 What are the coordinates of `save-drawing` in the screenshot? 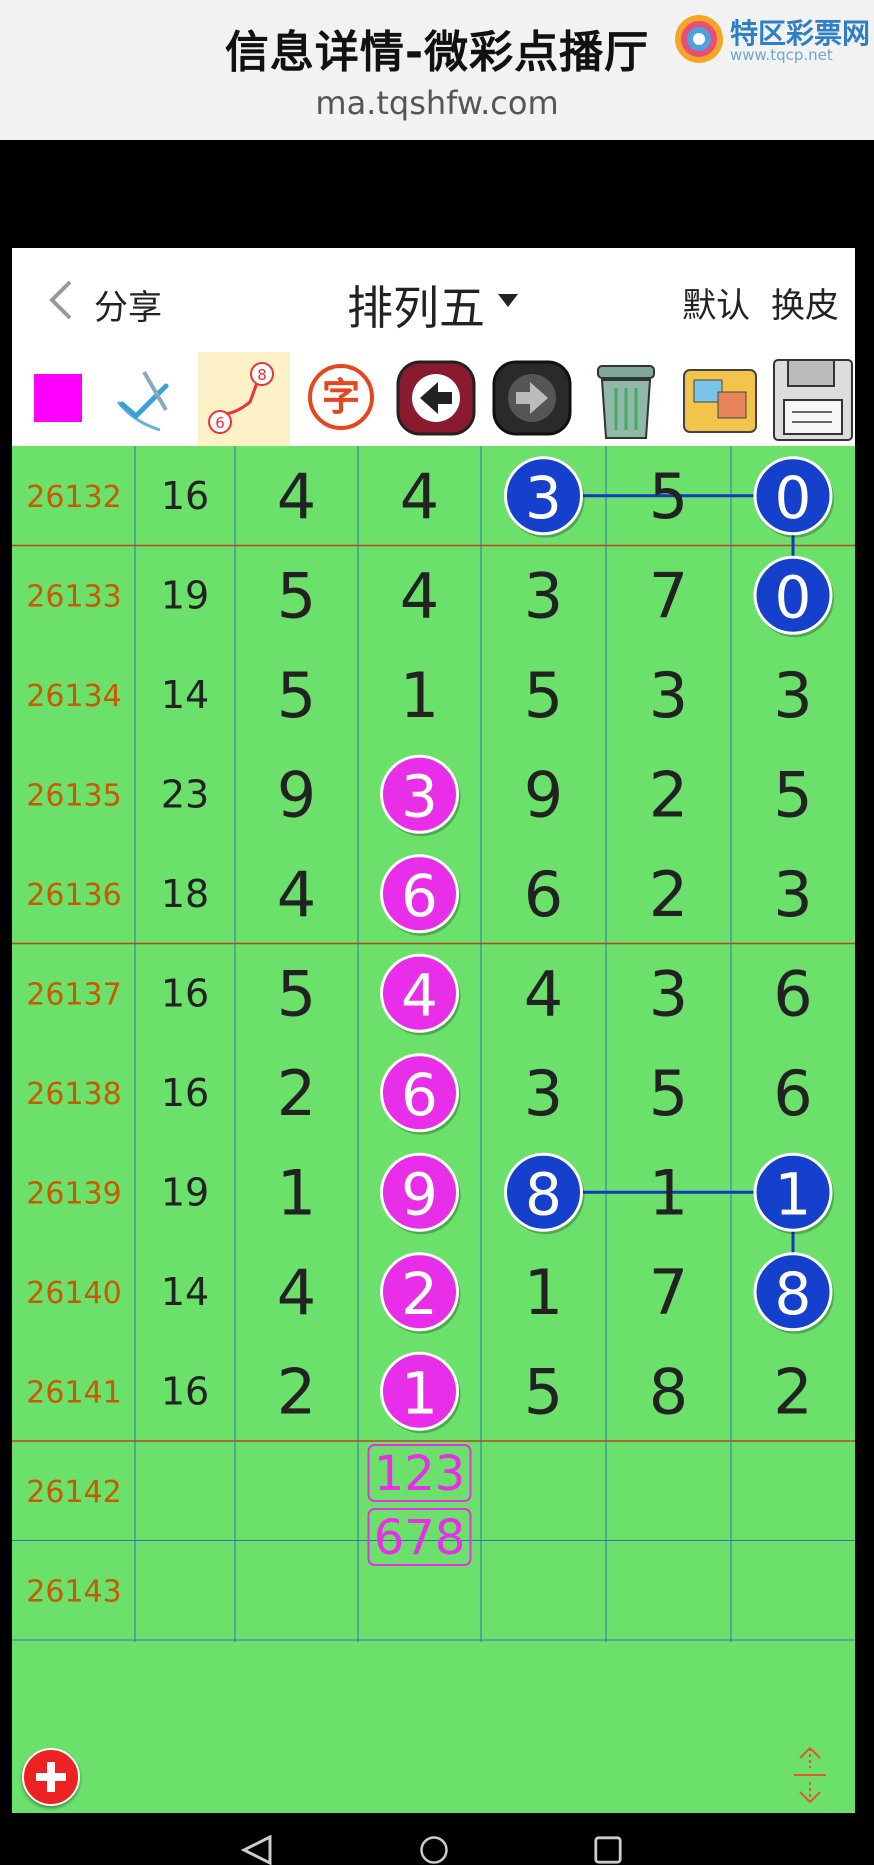 It's located at (813, 400).